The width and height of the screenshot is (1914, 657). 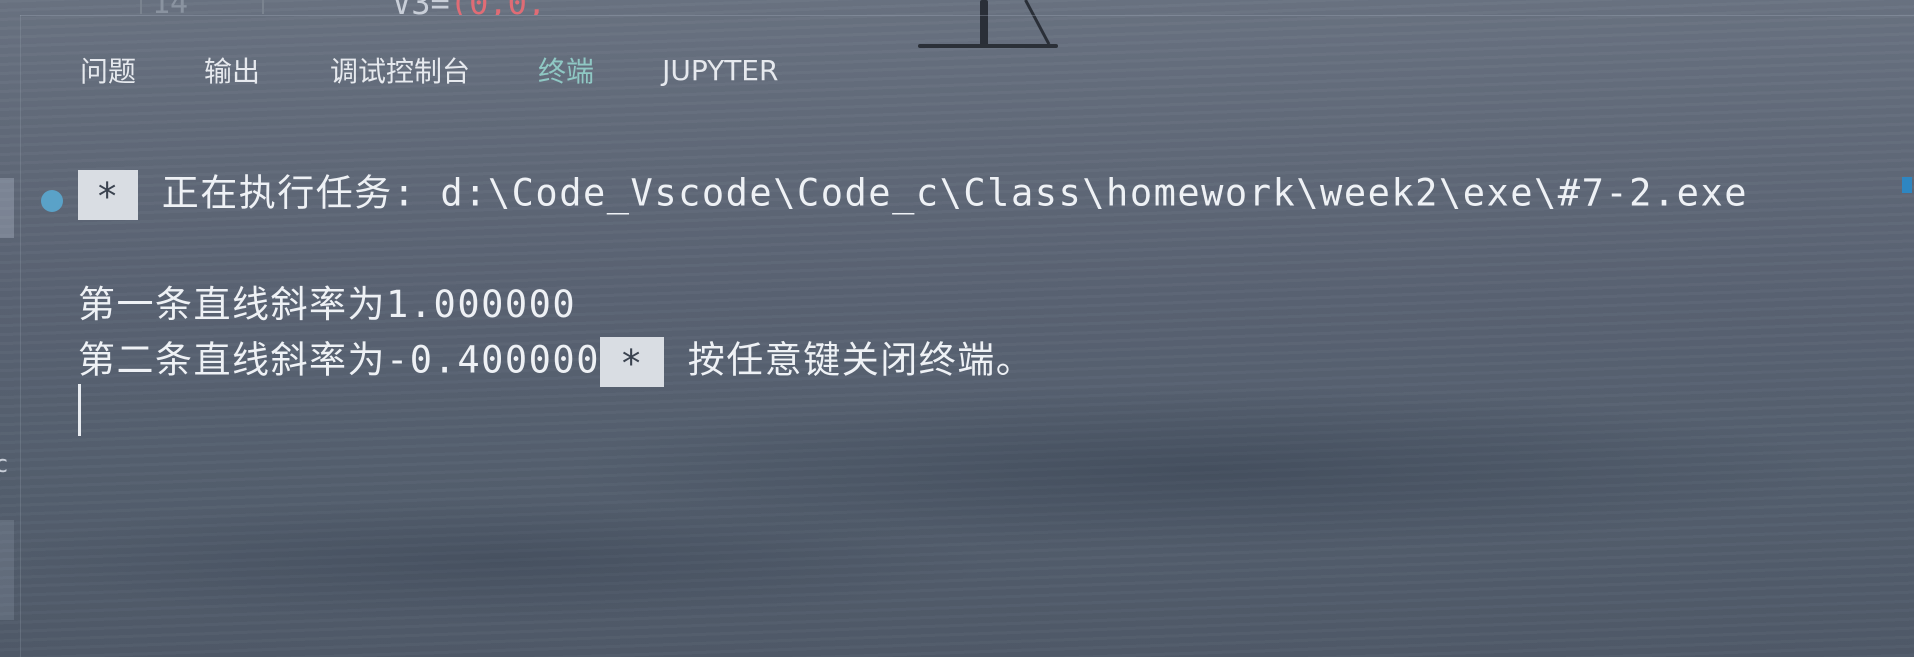 I want to click on task-badge: *, so click(x=108, y=195).